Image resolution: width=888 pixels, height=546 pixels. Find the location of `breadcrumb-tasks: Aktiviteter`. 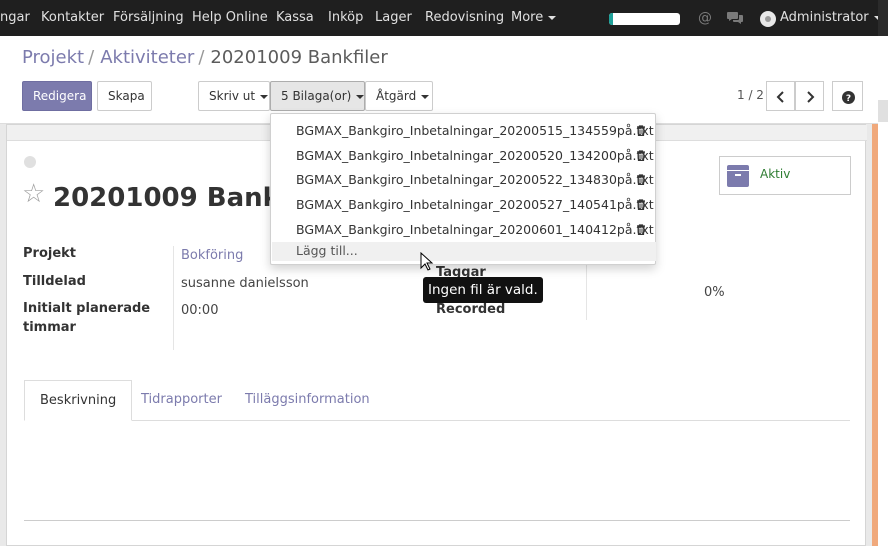

breadcrumb-tasks: Aktiviteter is located at coordinates (147, 57).